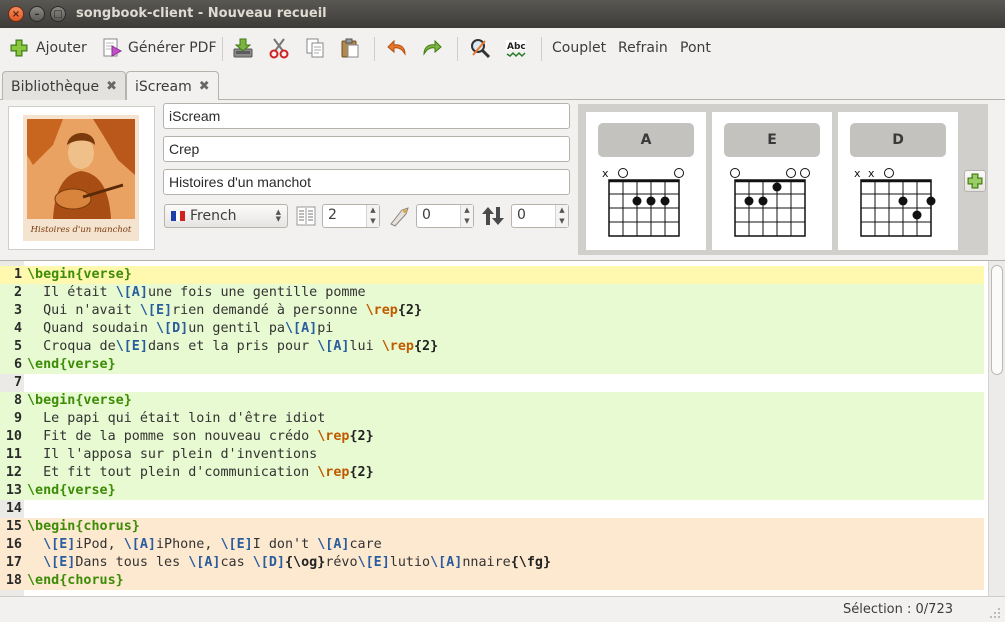 The width and height of the screenshot is (1005, 622). Describe the element at coordinates (99, 544) in the screenshot. I see `text-token: iPod,` at that location.